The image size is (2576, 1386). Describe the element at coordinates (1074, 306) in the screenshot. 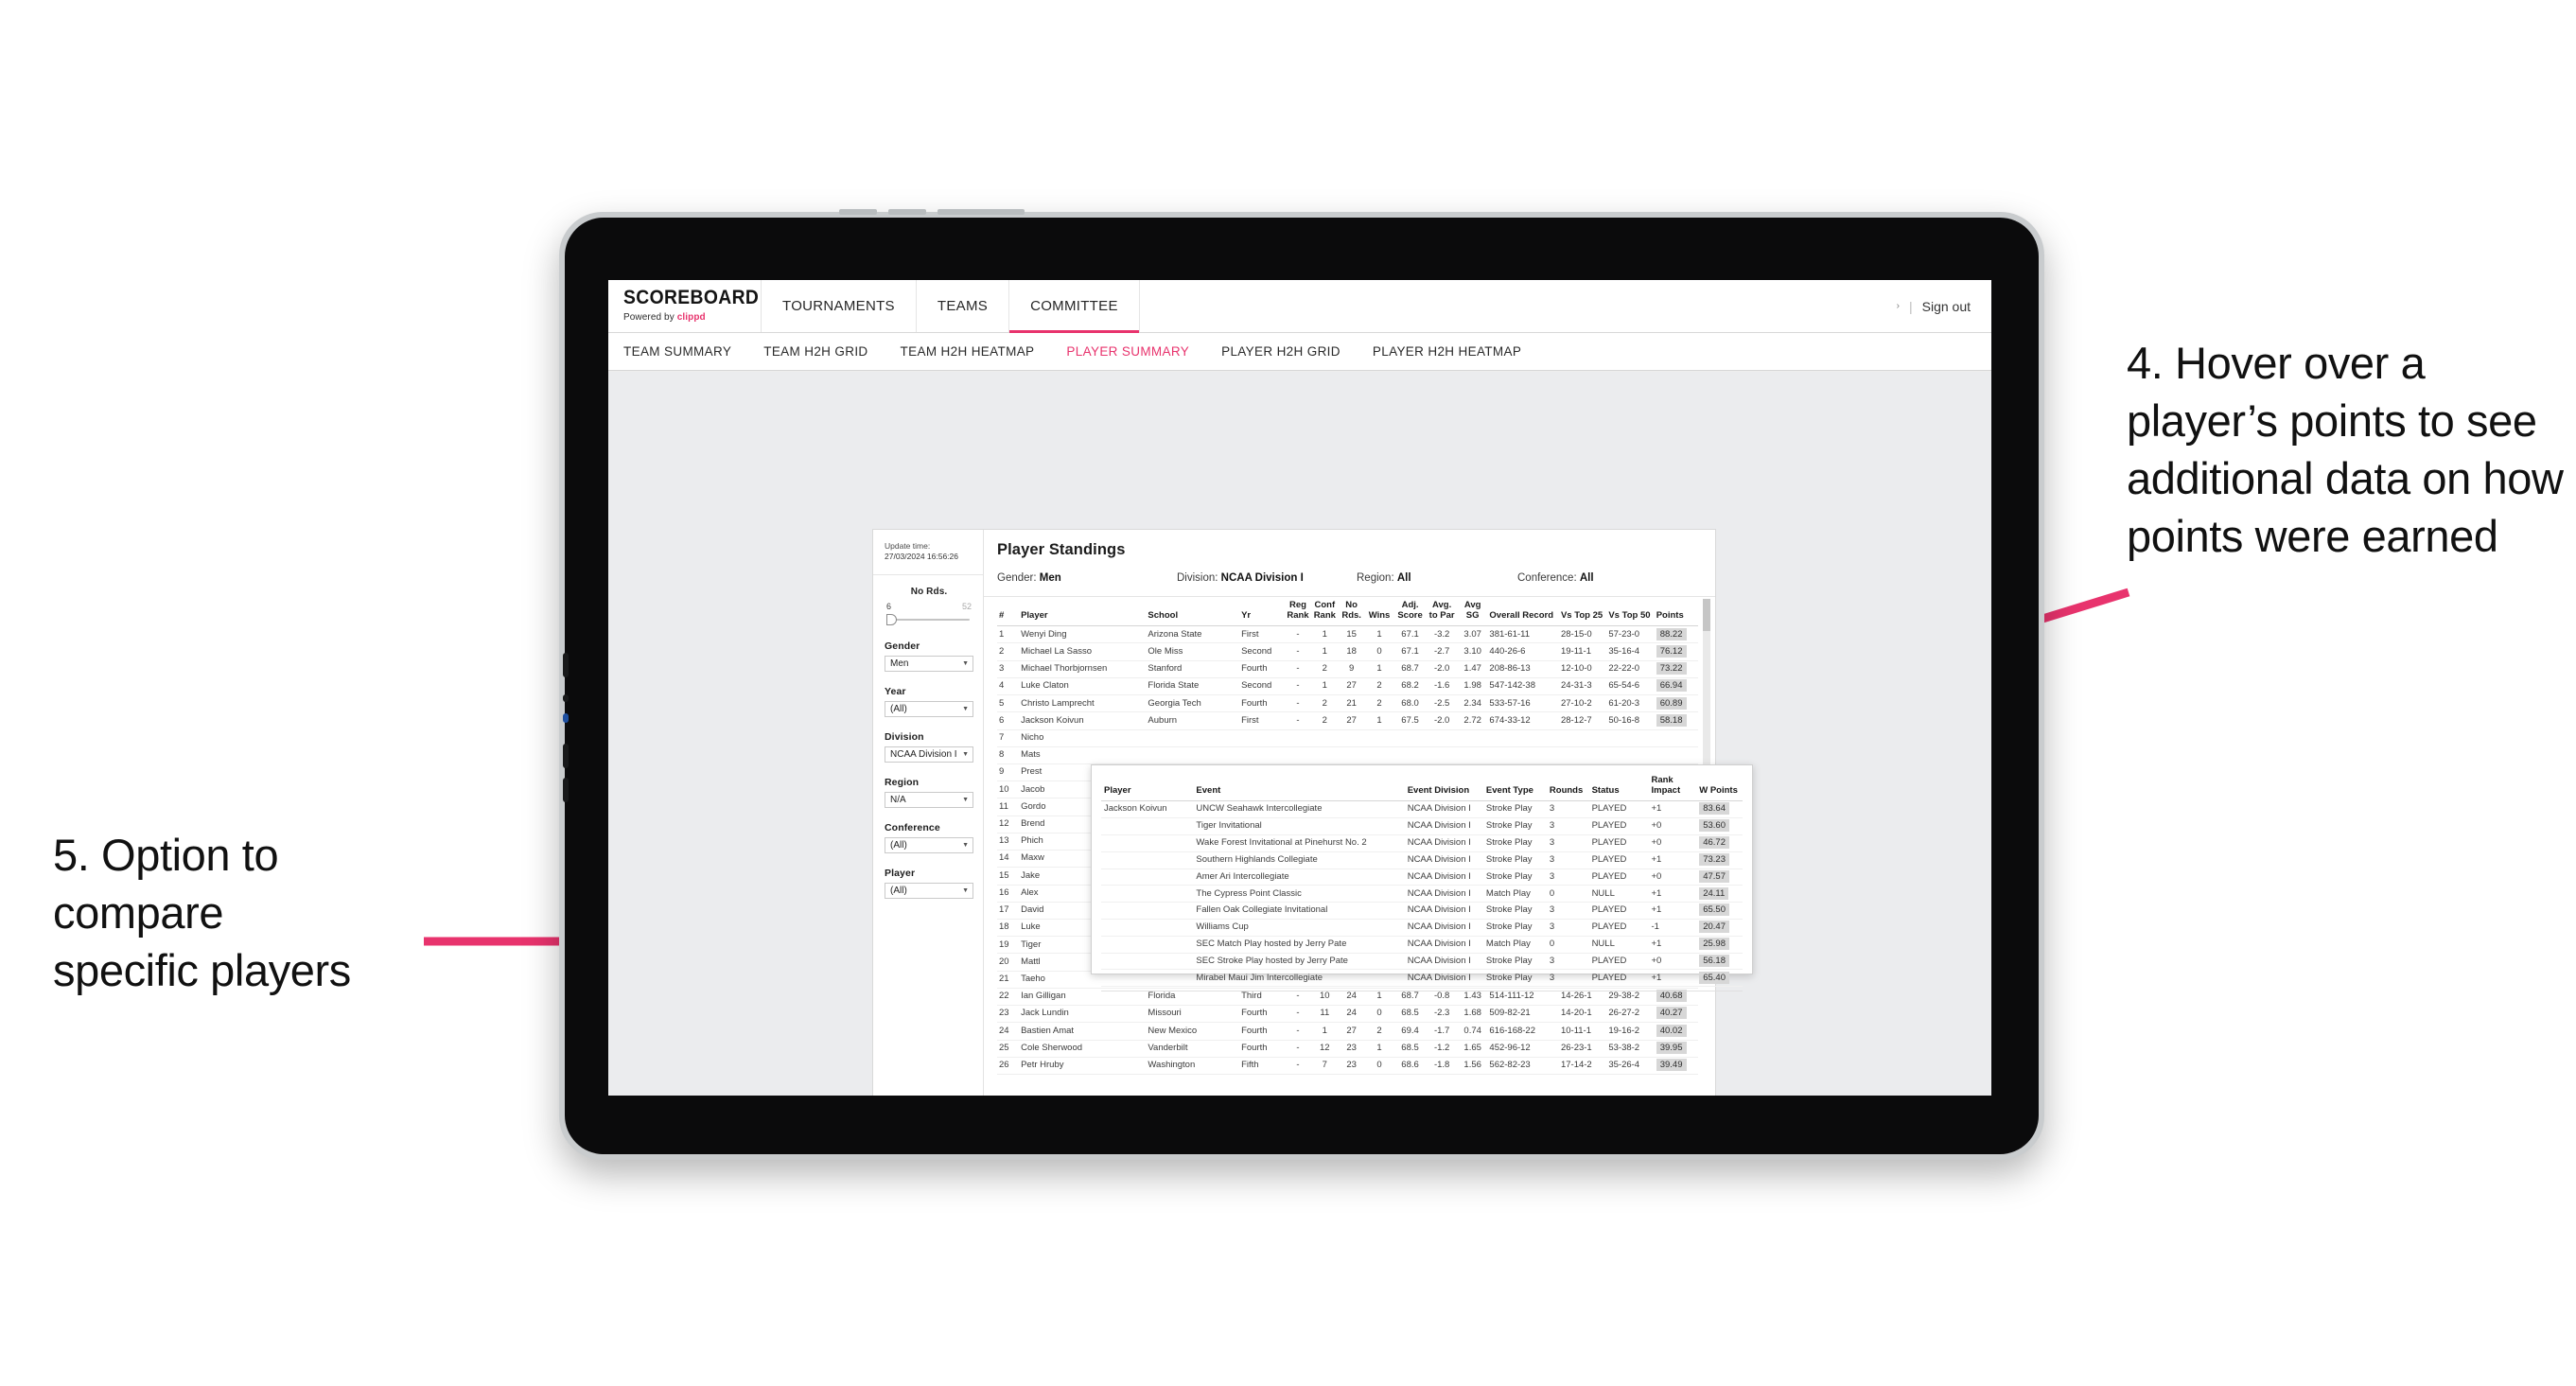

I see `nav-item-committee: COMMITTEE` at that location.